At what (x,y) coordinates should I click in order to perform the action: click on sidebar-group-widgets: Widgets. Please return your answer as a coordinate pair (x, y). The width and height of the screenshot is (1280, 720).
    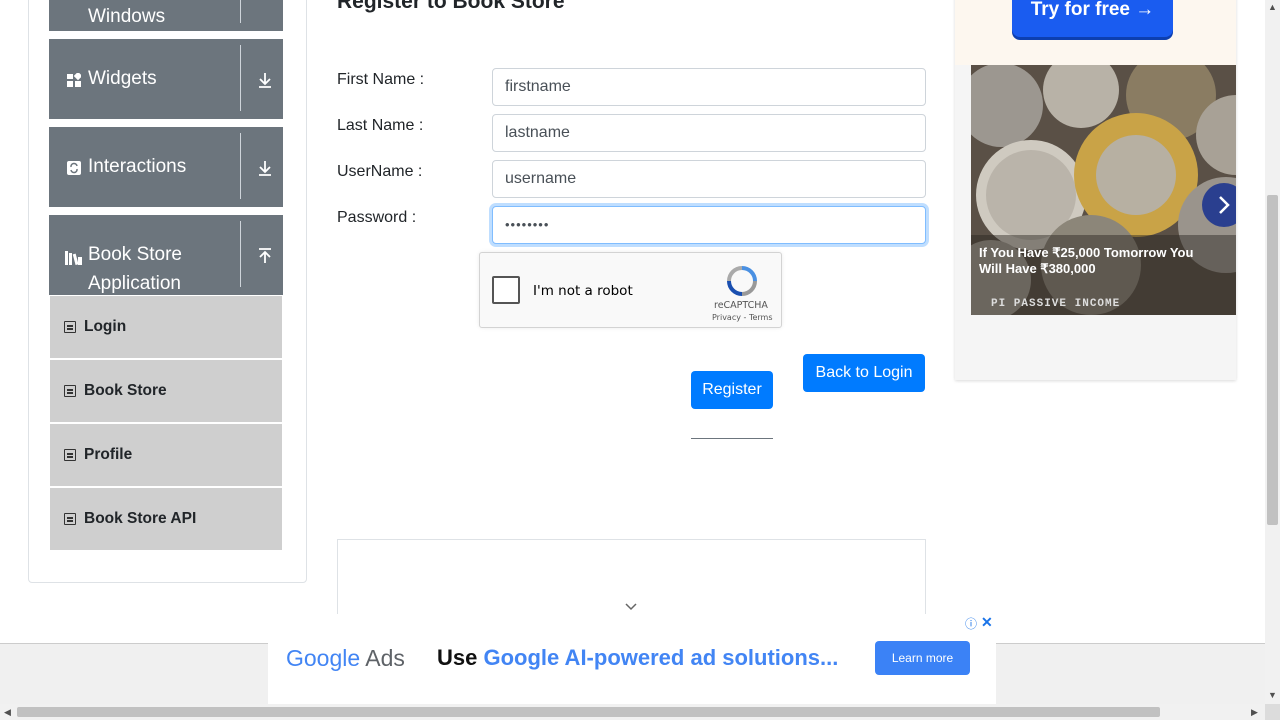
    Looking at the image, I should click on (166, 79).